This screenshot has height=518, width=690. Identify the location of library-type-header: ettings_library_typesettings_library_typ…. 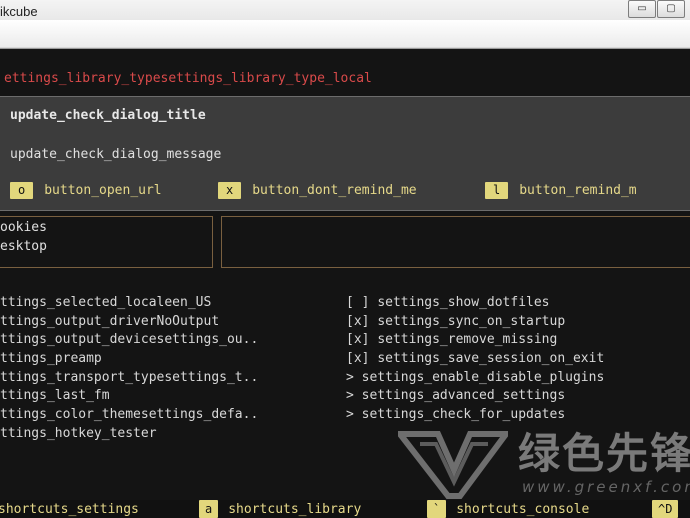
(188, 78).